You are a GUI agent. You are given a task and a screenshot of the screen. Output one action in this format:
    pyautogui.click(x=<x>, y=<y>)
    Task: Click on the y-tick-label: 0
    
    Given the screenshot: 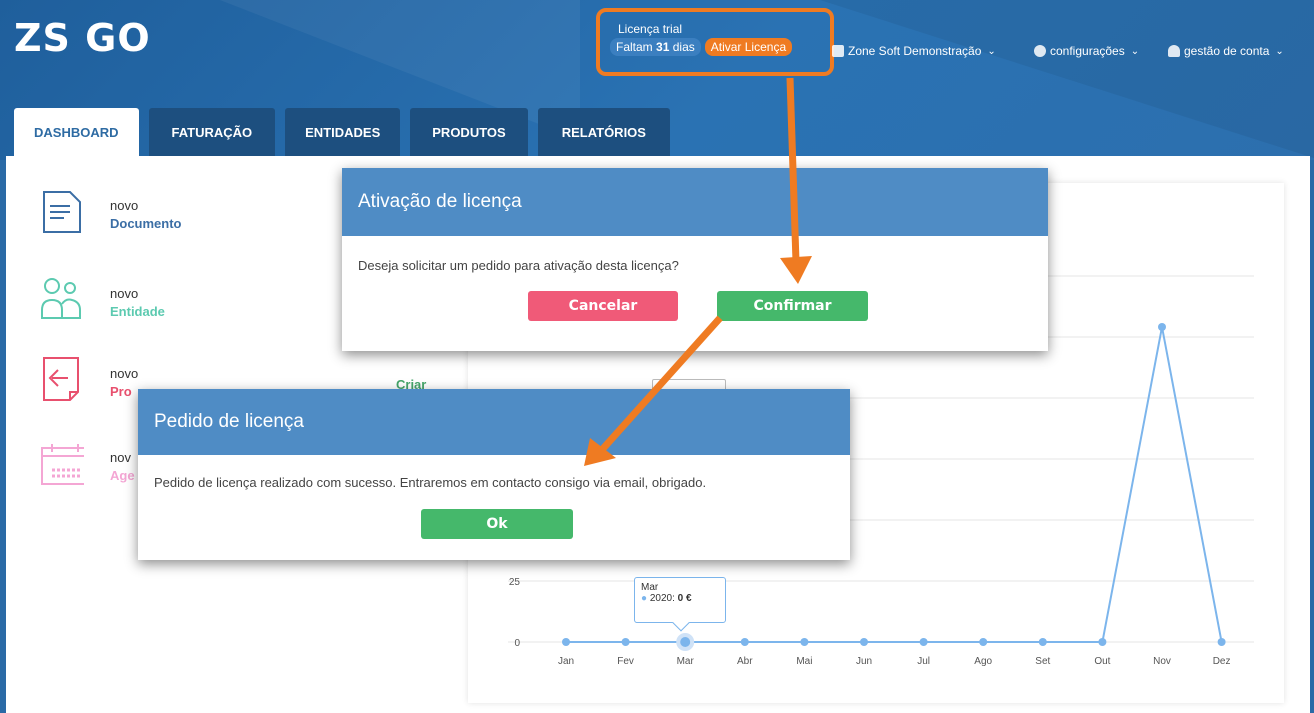 What is the action you would take?
    pyautogui.click(x=517, y=643)
    